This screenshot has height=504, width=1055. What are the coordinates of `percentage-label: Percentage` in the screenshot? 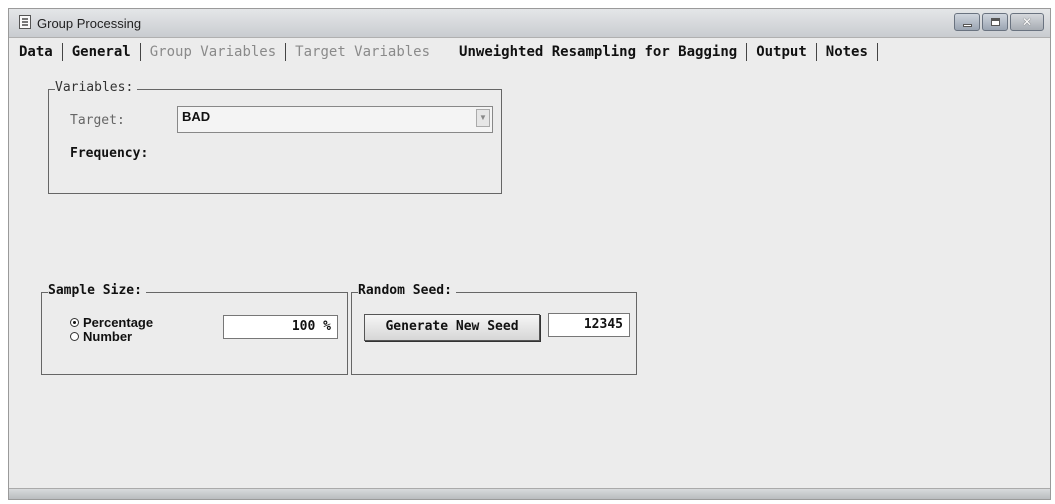 It's located at (118, 322).